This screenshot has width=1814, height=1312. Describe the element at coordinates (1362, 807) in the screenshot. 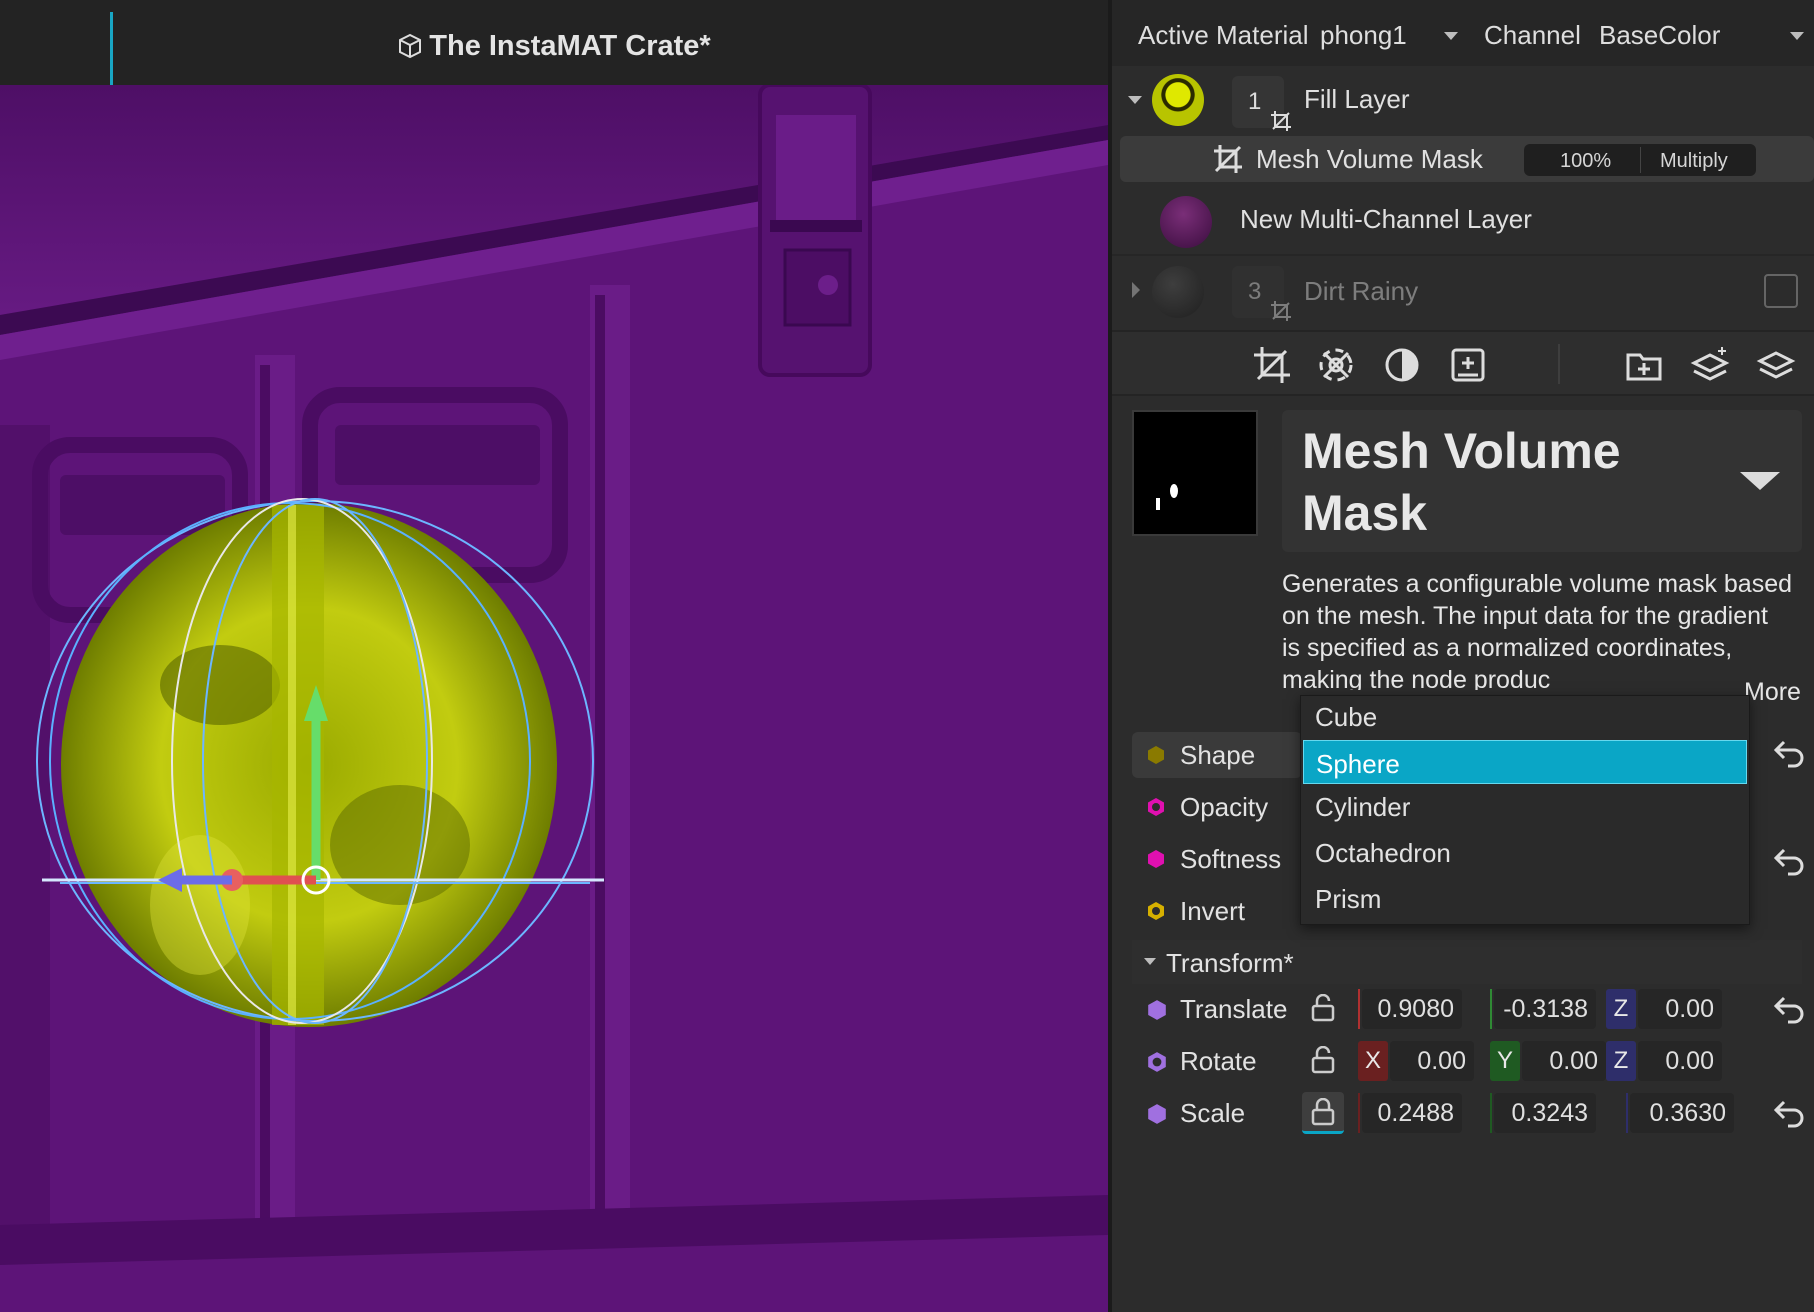

I see `shape-option-cylinder: Cylinder` at that location.